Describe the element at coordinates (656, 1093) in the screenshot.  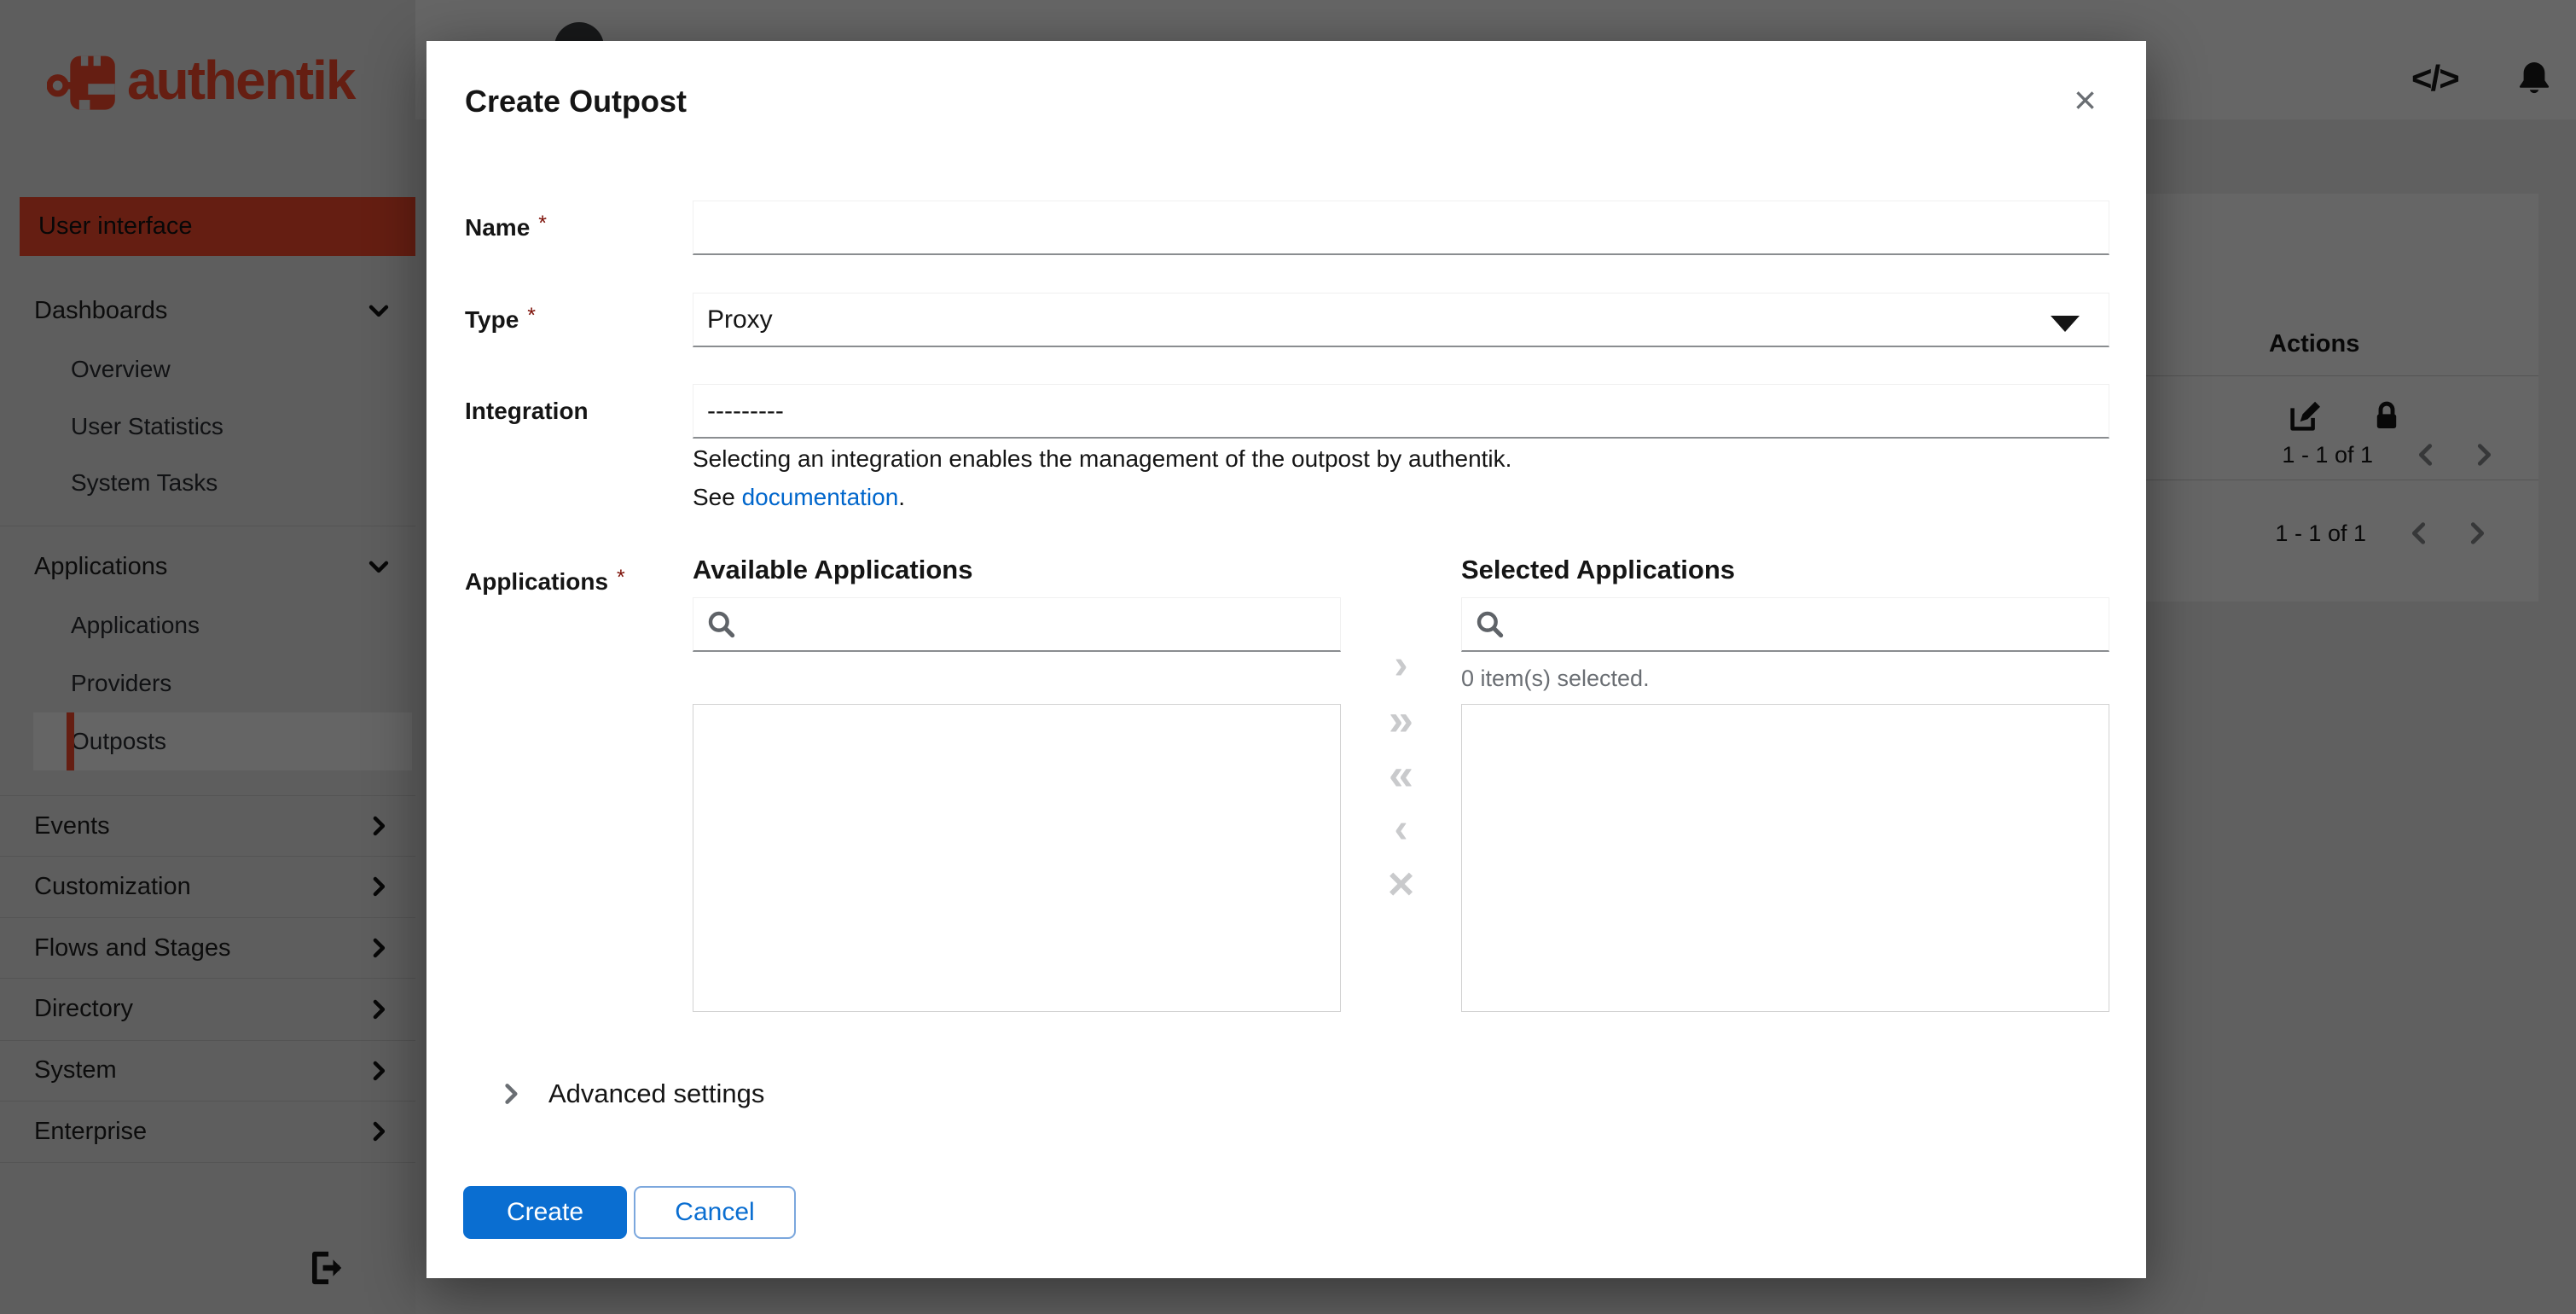
I see `advanced-settings-label: Advanced settings` at that location.